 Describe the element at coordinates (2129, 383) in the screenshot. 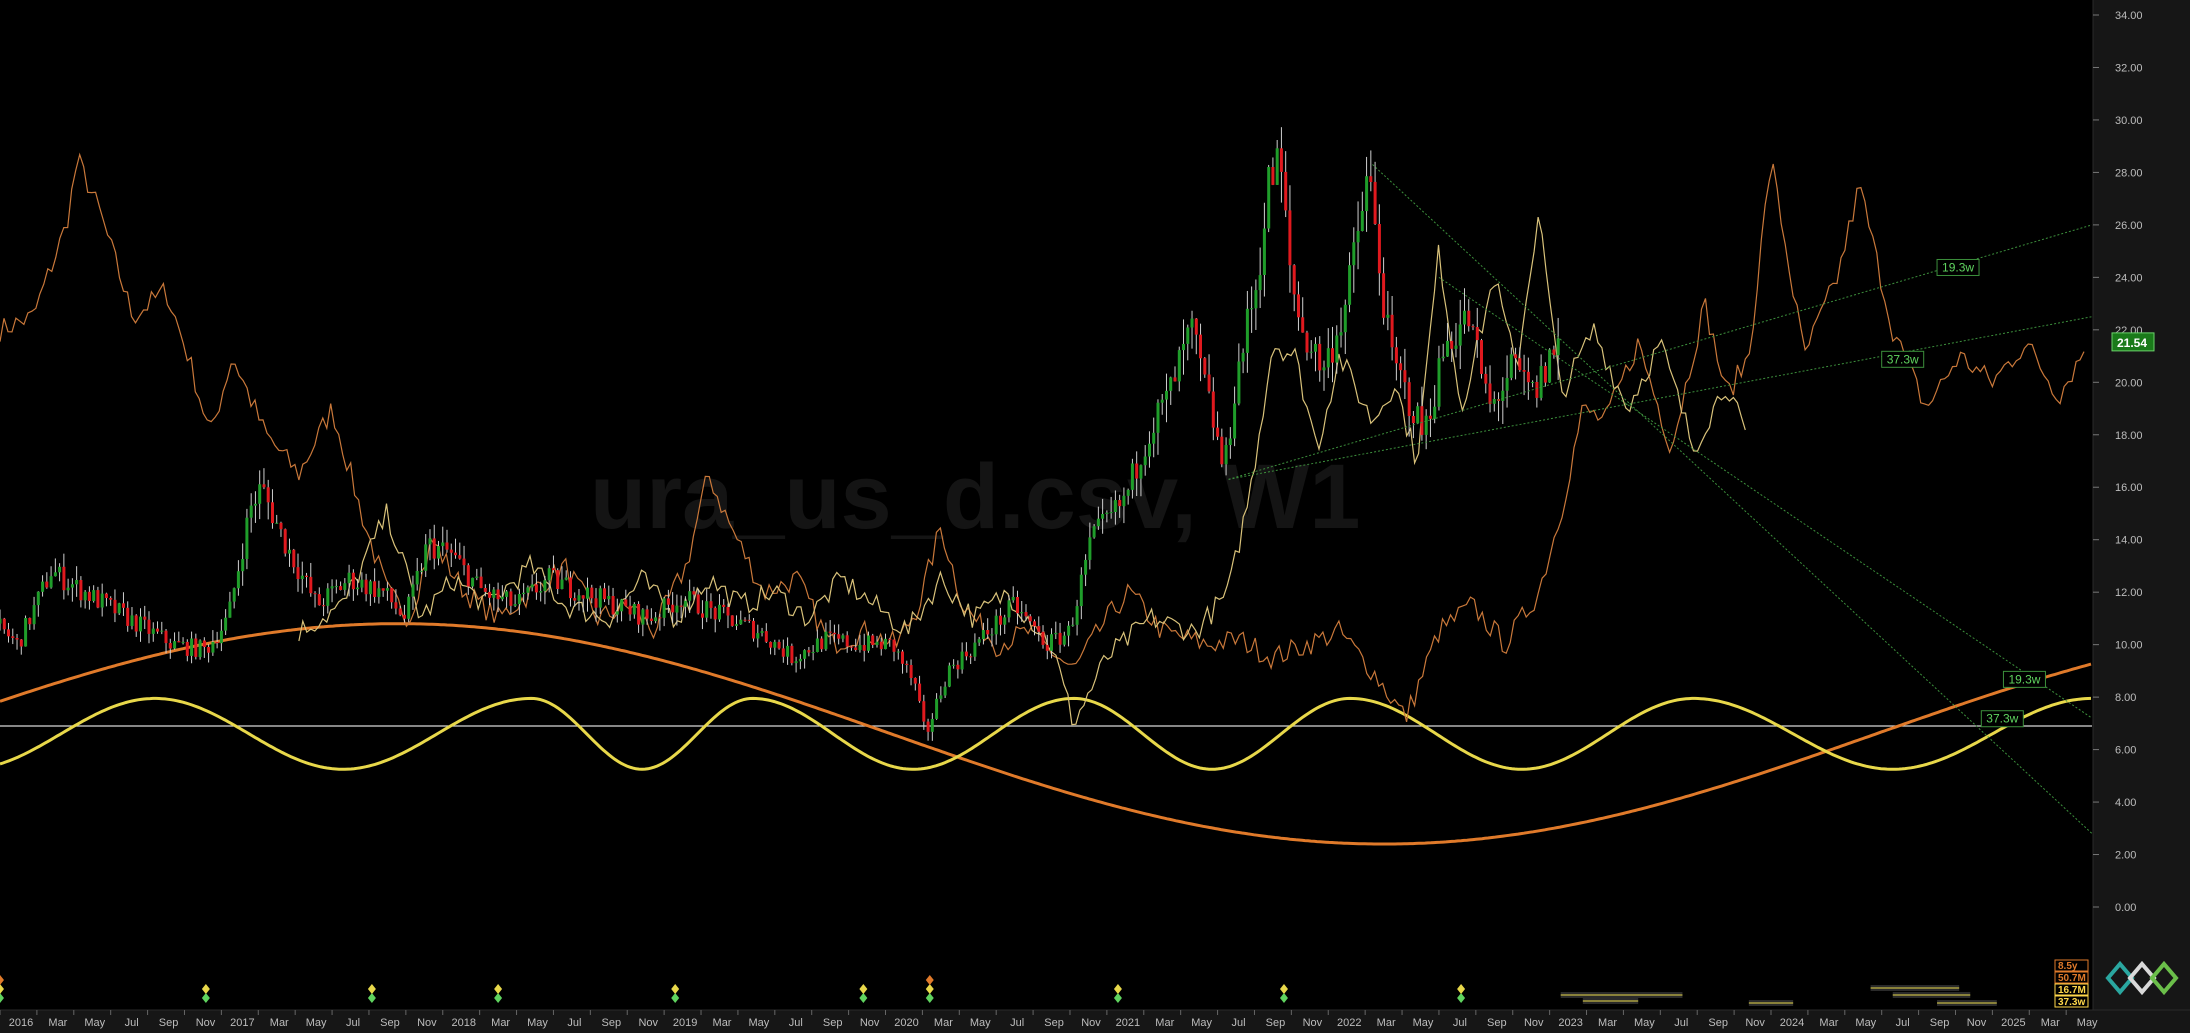

I see `y-tick-label: 20.00` at that location.